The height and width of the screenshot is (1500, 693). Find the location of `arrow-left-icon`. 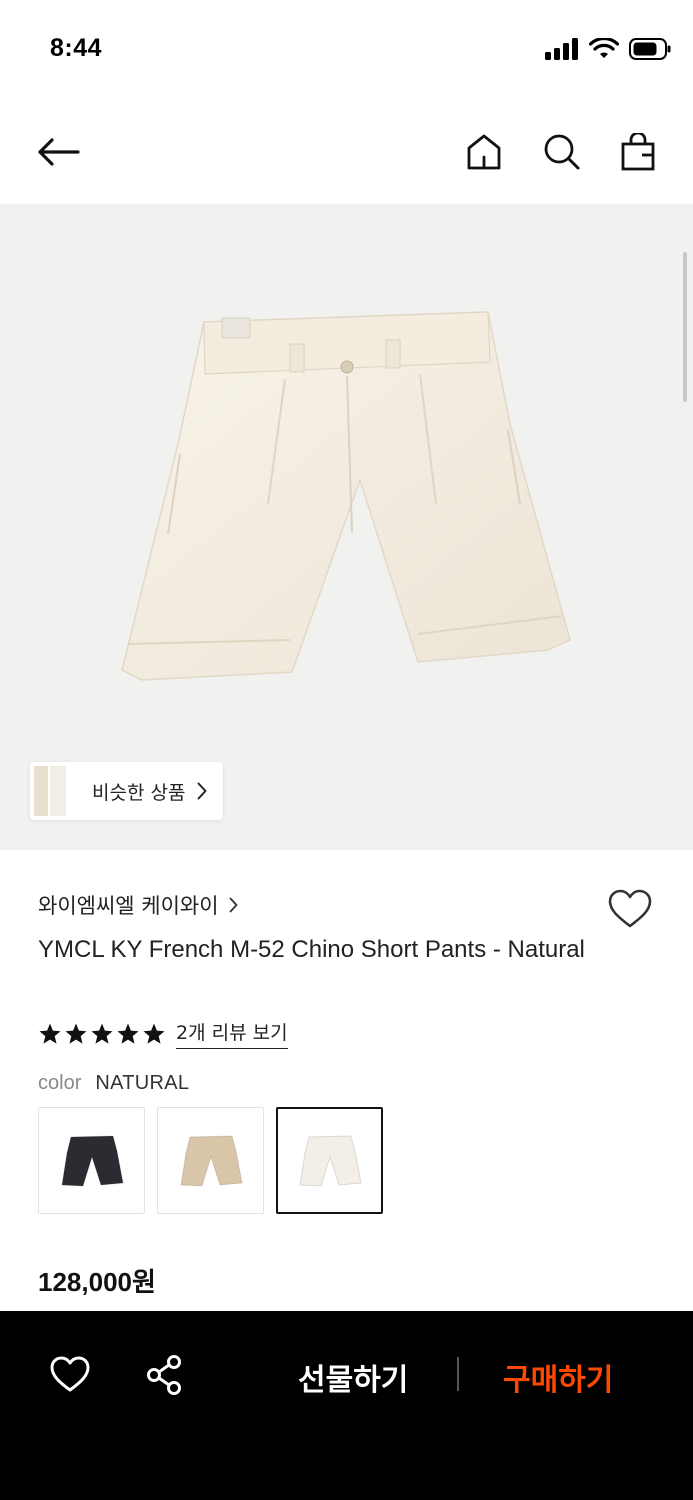

arrow-left-icon is located at coordinates (59, 152).